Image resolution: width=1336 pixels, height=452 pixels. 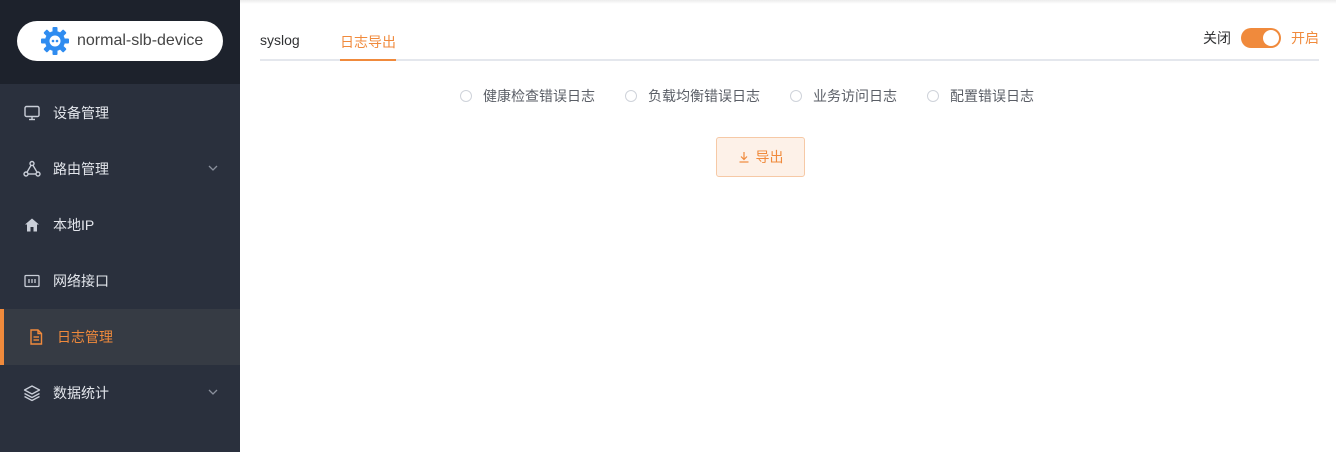 I want to click on radio-load-balance-error-log: 负载均衡错误日志, so click(x=692, y=96).